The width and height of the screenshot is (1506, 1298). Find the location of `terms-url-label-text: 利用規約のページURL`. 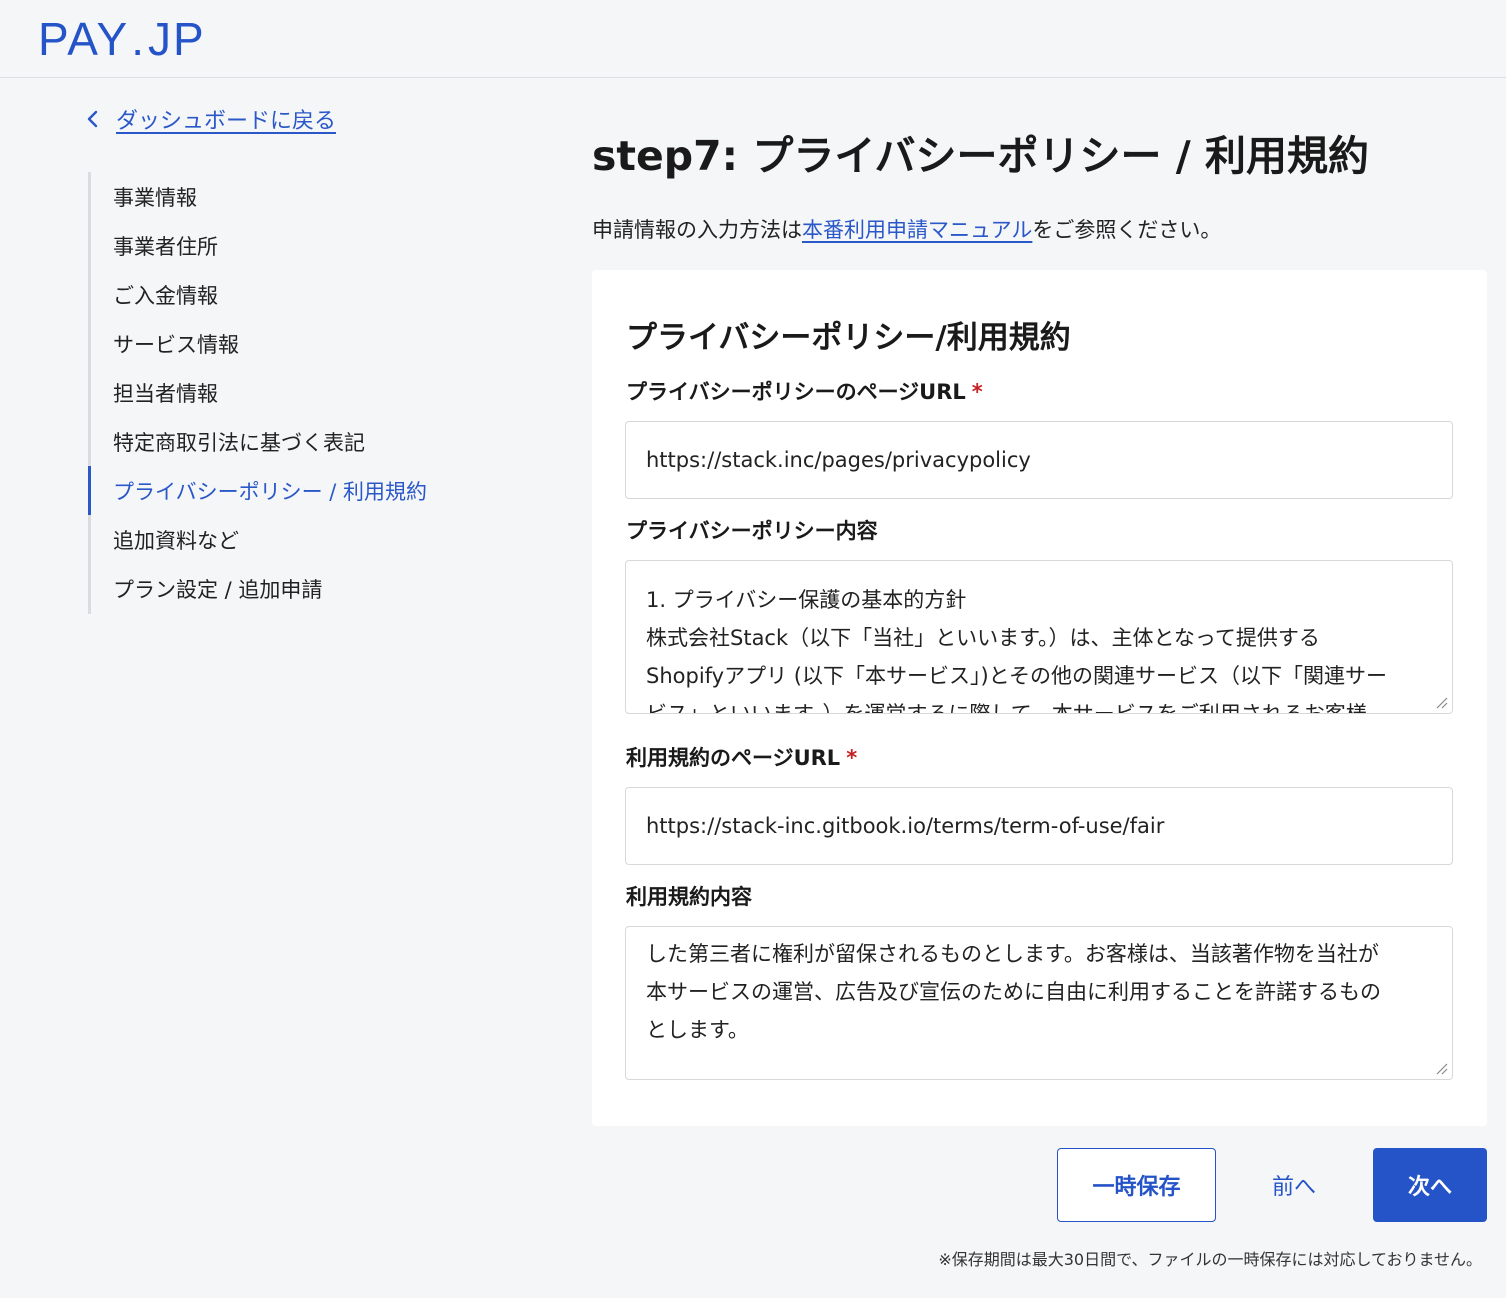

terms-url-label-text: 利用規約のページURL is located at coordinates (733, 758).